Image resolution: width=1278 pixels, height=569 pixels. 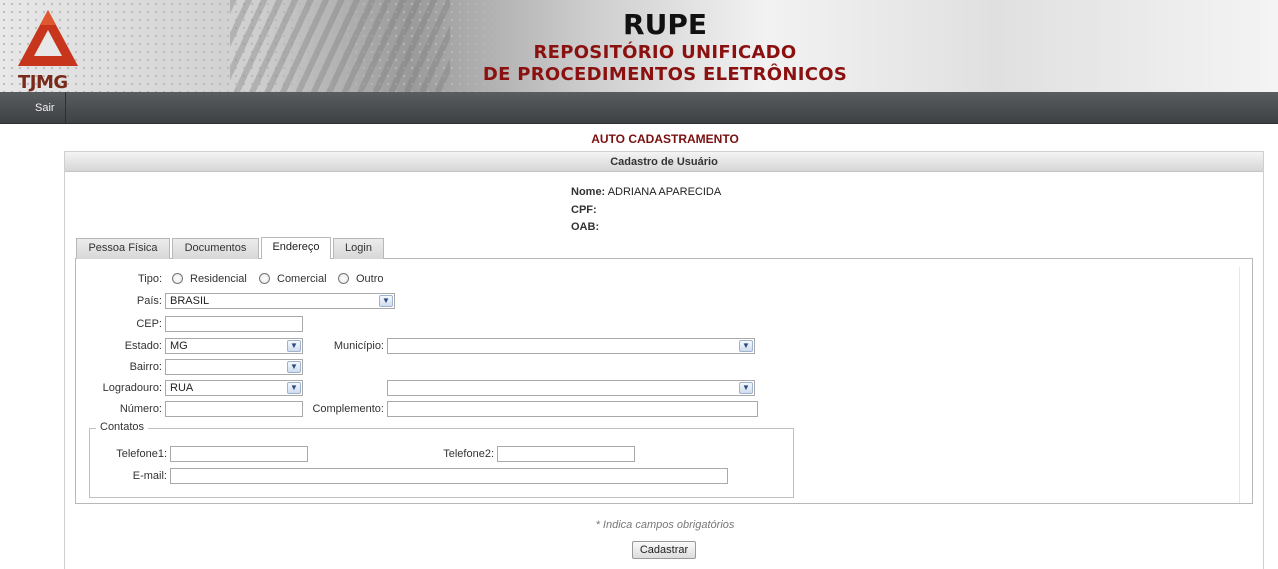 What do you see at coordinates (571, 388) in the screenshot?
I see `logradouro-select: ▼` at bounding box center [571, 388].